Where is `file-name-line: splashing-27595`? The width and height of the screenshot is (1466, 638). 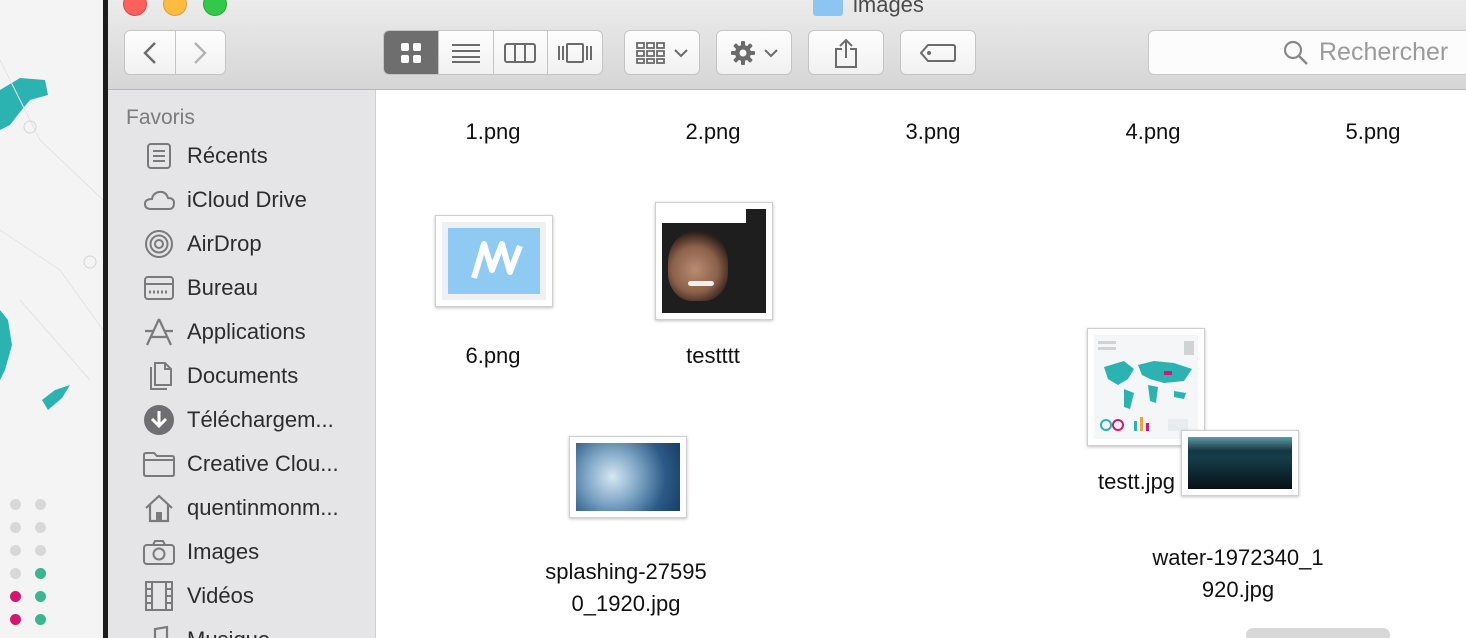 file-name-line: splashing-27595 is located at coordinates (626, 571).